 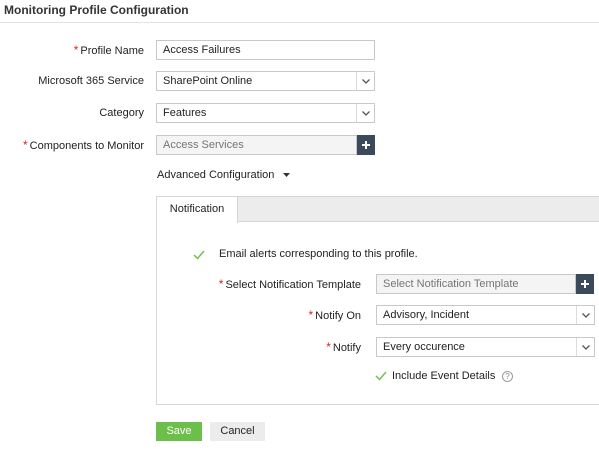 What do you see at coordinates (265, 50) in the screenshot?
I see `profile-name-input` at bounding box center [265, 50].